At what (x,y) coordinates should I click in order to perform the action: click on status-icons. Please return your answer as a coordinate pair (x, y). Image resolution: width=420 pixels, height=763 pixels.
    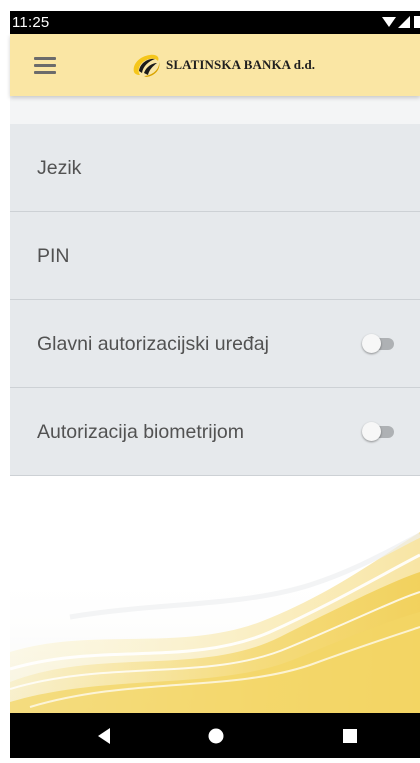
    Looking at the image, I should click on (400, 23).